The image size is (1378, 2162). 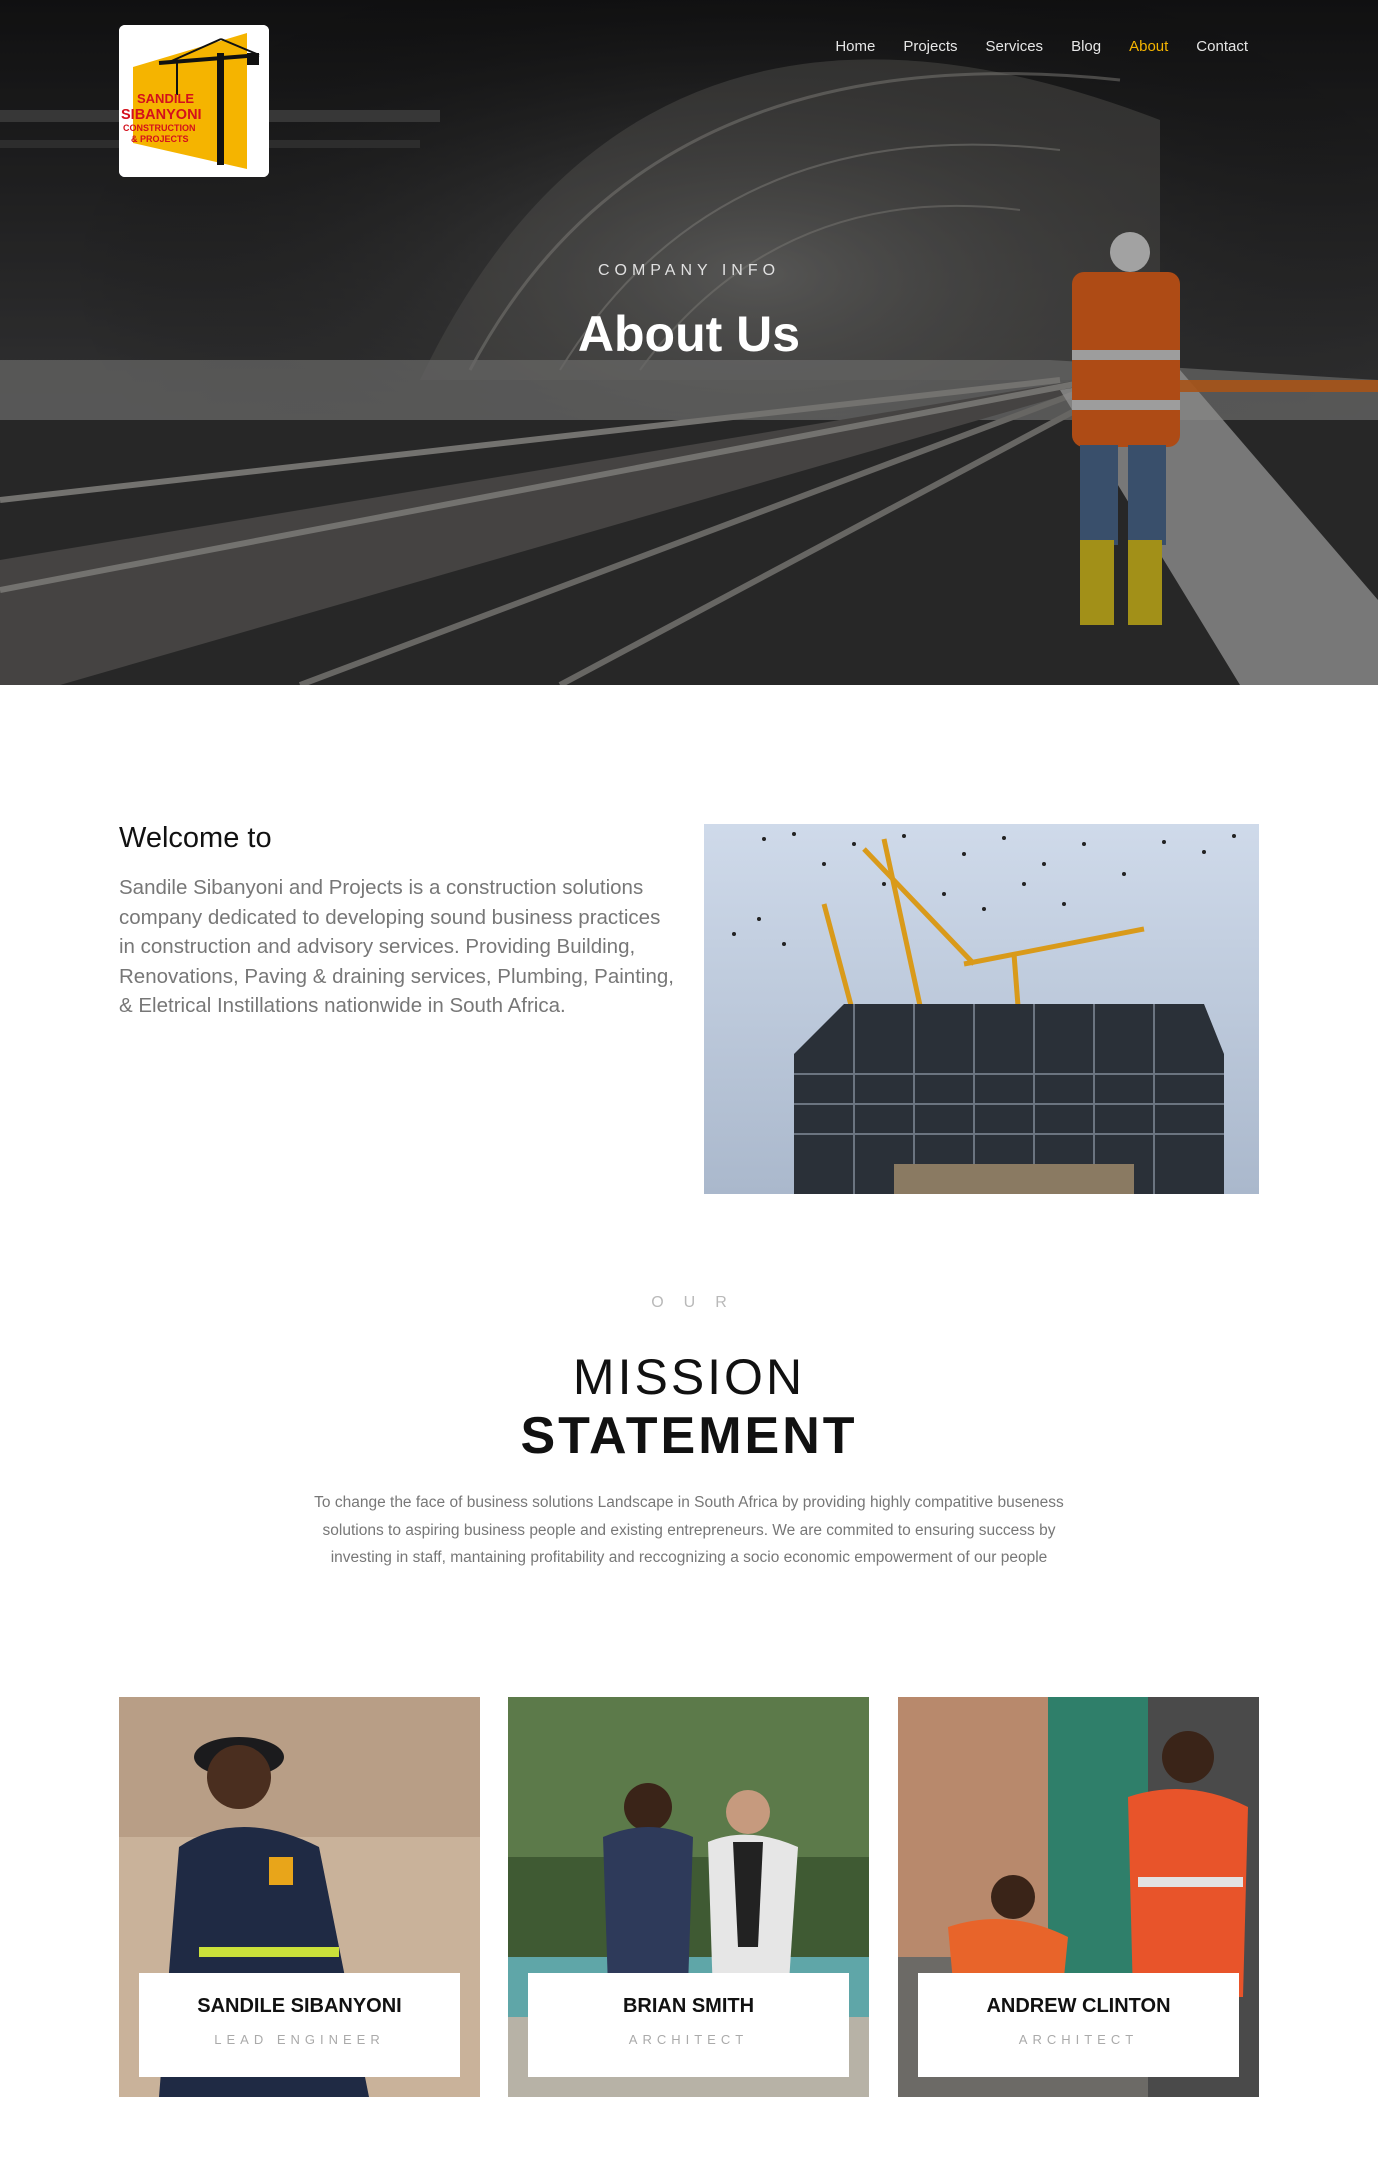 I want to click on team-card: SANDILE SIBANYONI LEAD ENGINEER, so click(x=299, y=1897).